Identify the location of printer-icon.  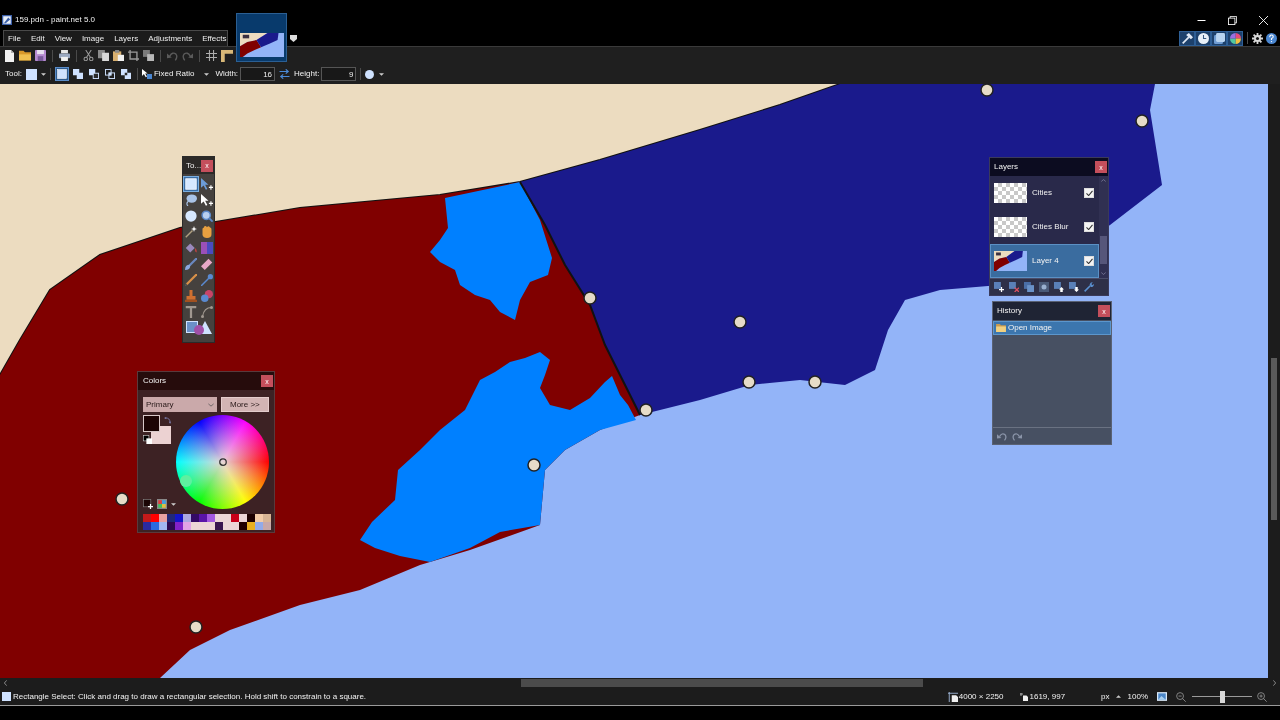
(64, 55).